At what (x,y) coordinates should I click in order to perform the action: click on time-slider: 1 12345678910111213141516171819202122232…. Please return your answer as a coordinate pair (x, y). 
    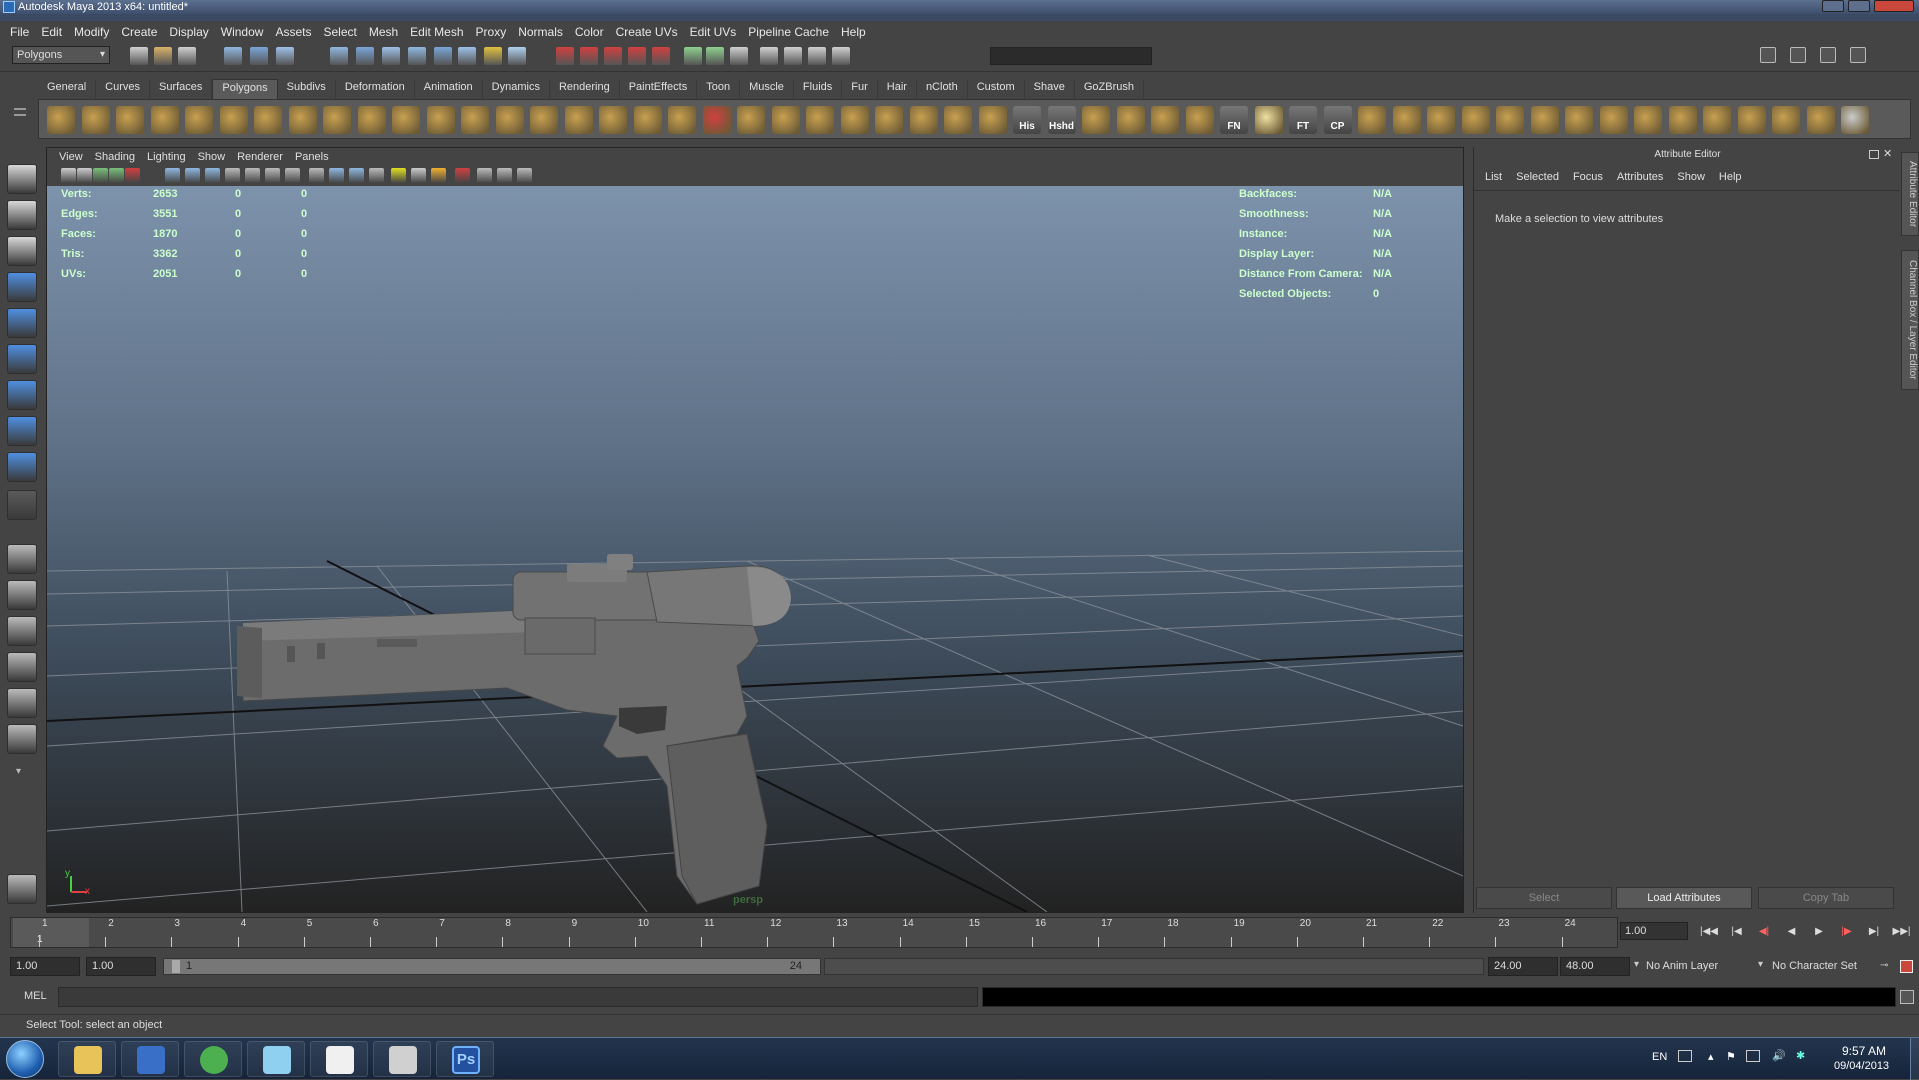
    Looking at the image, I should click on (814, 932).